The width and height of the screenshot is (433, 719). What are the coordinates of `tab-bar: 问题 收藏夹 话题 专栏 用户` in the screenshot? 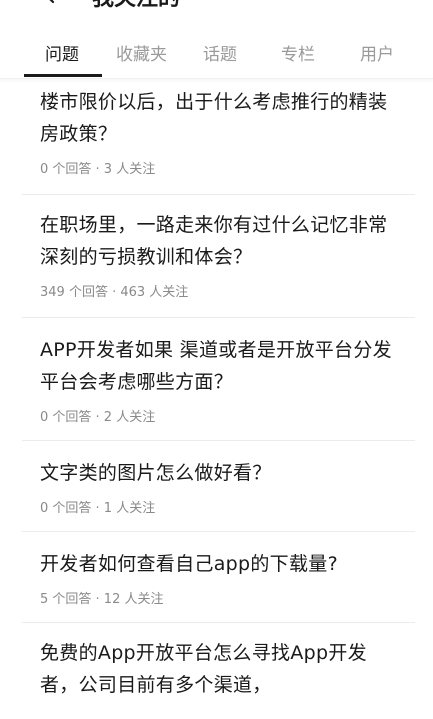 It's located at (216, 54).